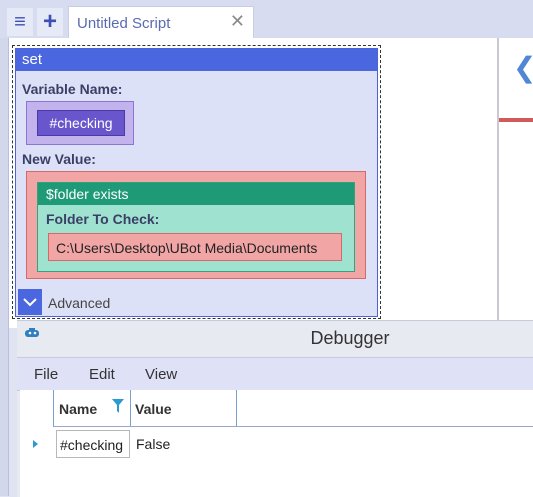 The image size is (533, 497). Describe the element at coordinates (196, 60) in the screenshot. I see `set-command-header: set` at that location.